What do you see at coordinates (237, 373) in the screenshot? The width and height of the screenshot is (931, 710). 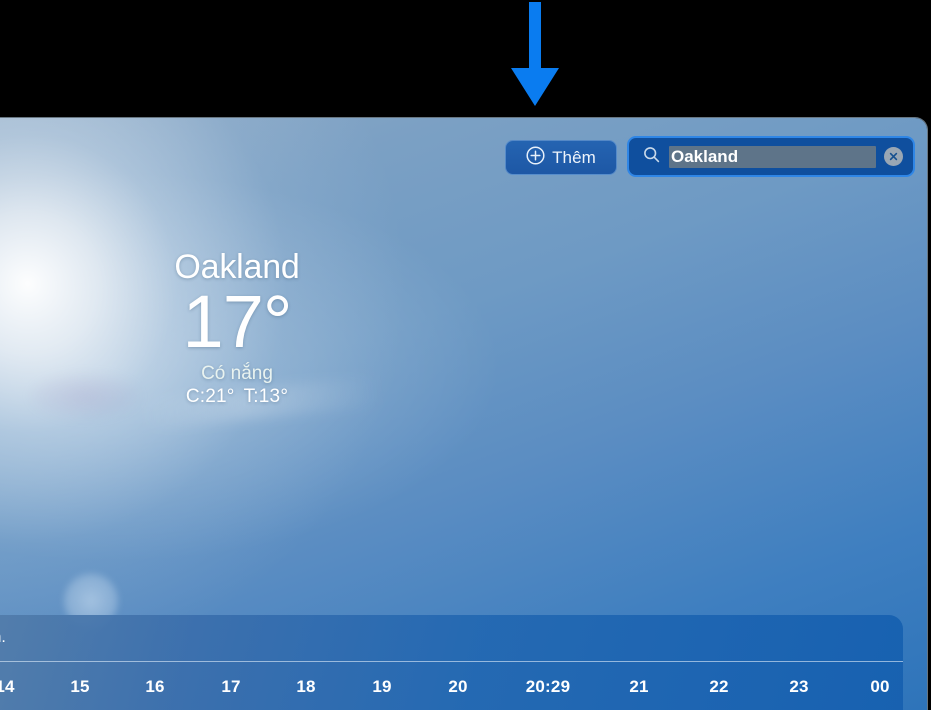 I see `current-condition: Có nắng` at bounding box center [237, 373].